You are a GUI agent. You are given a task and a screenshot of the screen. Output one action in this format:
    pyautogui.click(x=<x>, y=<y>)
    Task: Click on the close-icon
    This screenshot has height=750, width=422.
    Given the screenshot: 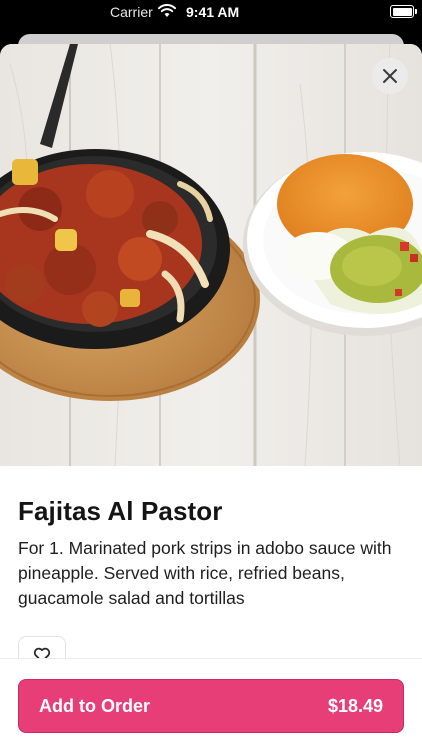 What is the action you would take?
    pyautogui.click(x=390, y=76)
    